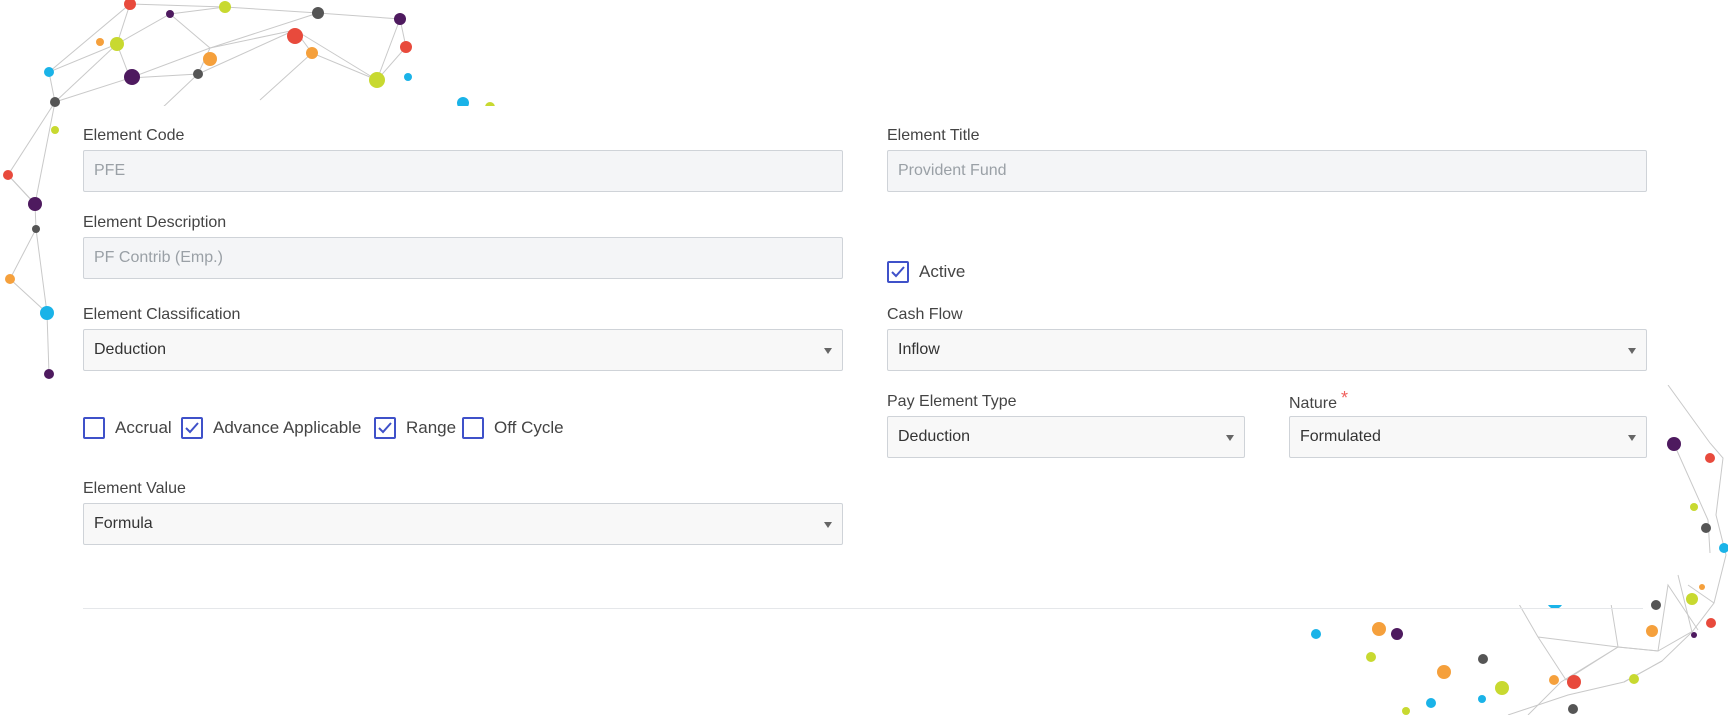  What do you see at coordinates (952, 170) in the screenshot?
I see `element-title-value: Provident Fund` at bounding box center [952, 170].